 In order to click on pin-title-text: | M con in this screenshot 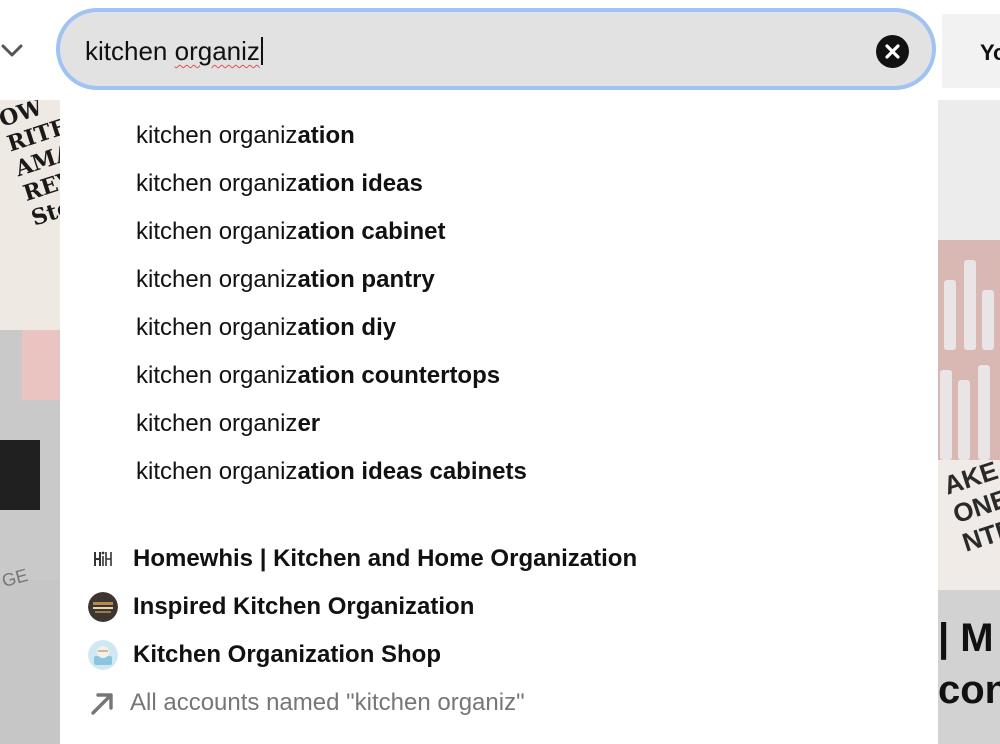, I will do `click(969, 664)`.